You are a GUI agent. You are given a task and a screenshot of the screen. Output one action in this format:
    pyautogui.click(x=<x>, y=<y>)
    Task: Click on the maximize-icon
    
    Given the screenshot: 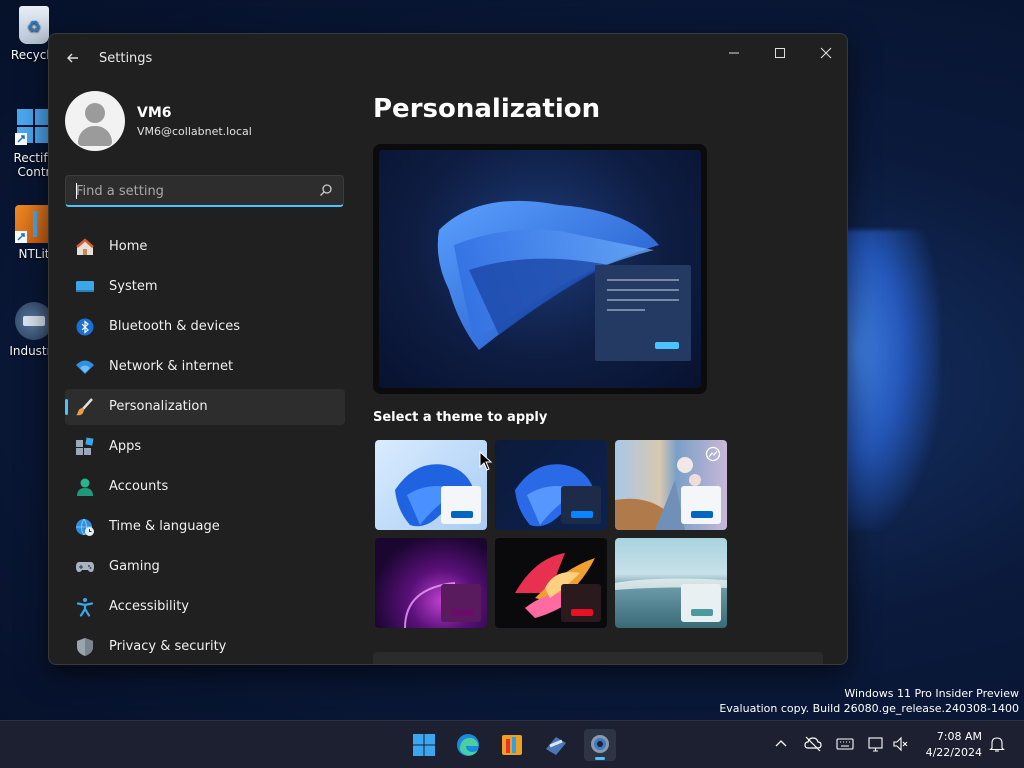 What is the action you would take?
    pyautogui.click(x=780, y=53)
    